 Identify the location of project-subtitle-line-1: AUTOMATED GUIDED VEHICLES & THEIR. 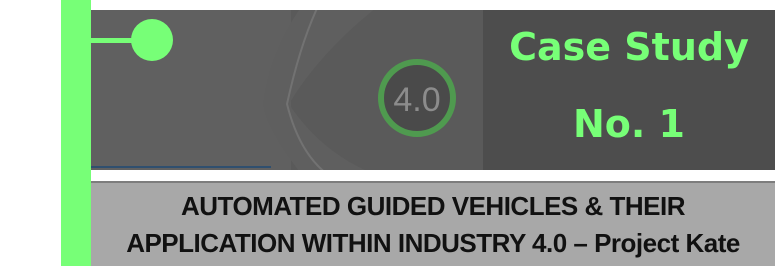
(433, 206).